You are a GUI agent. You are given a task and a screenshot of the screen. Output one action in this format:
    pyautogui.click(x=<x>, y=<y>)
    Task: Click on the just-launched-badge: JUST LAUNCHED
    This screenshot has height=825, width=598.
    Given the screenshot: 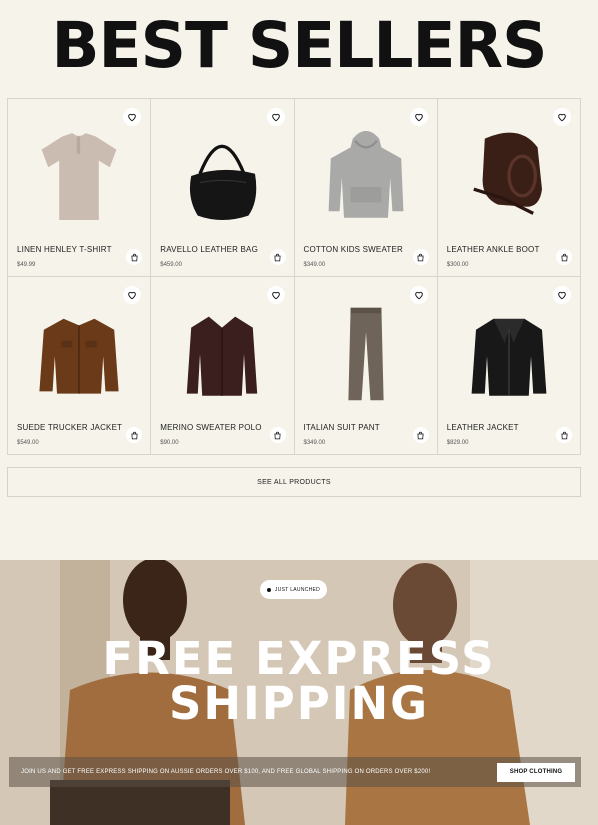 What is the action you would take?
    pyautogui.click(x=293, y=589)
    